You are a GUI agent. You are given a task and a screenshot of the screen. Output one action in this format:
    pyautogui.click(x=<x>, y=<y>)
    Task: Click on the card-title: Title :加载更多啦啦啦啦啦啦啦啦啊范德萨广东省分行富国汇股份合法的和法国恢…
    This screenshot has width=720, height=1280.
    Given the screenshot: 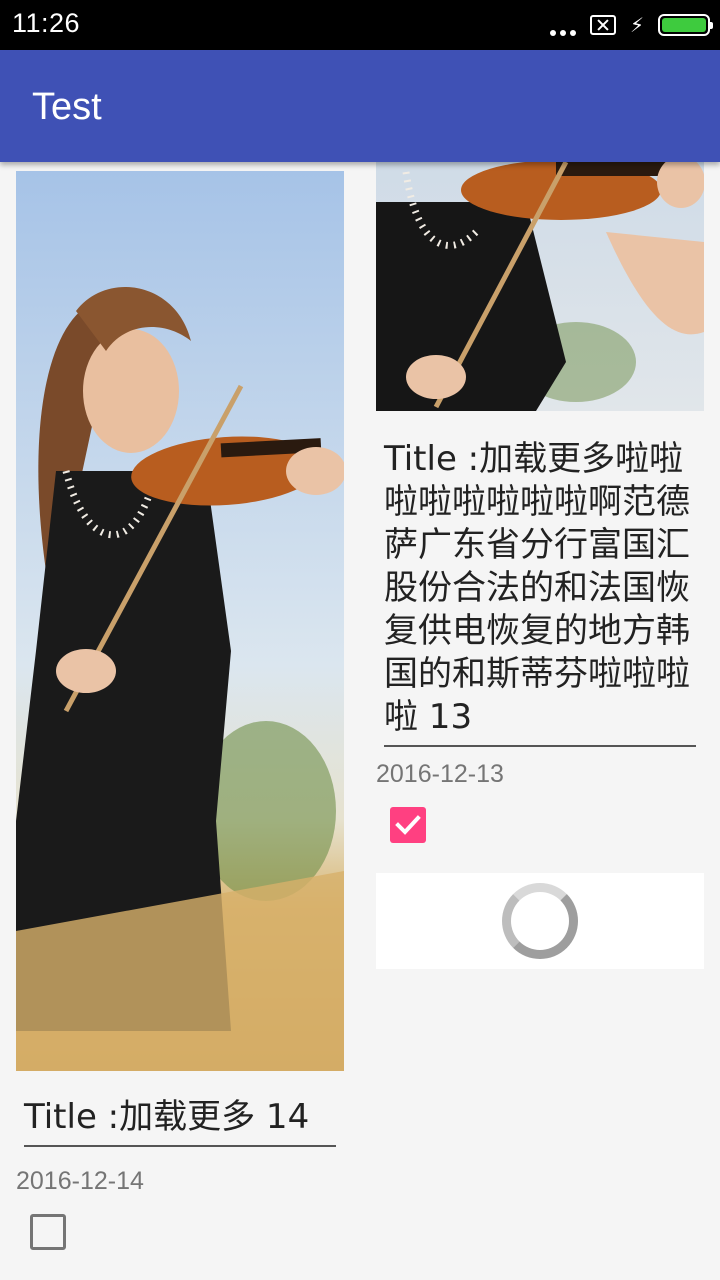 What is the action you would take?
    pyautogui.click(x=540, y=592)
    